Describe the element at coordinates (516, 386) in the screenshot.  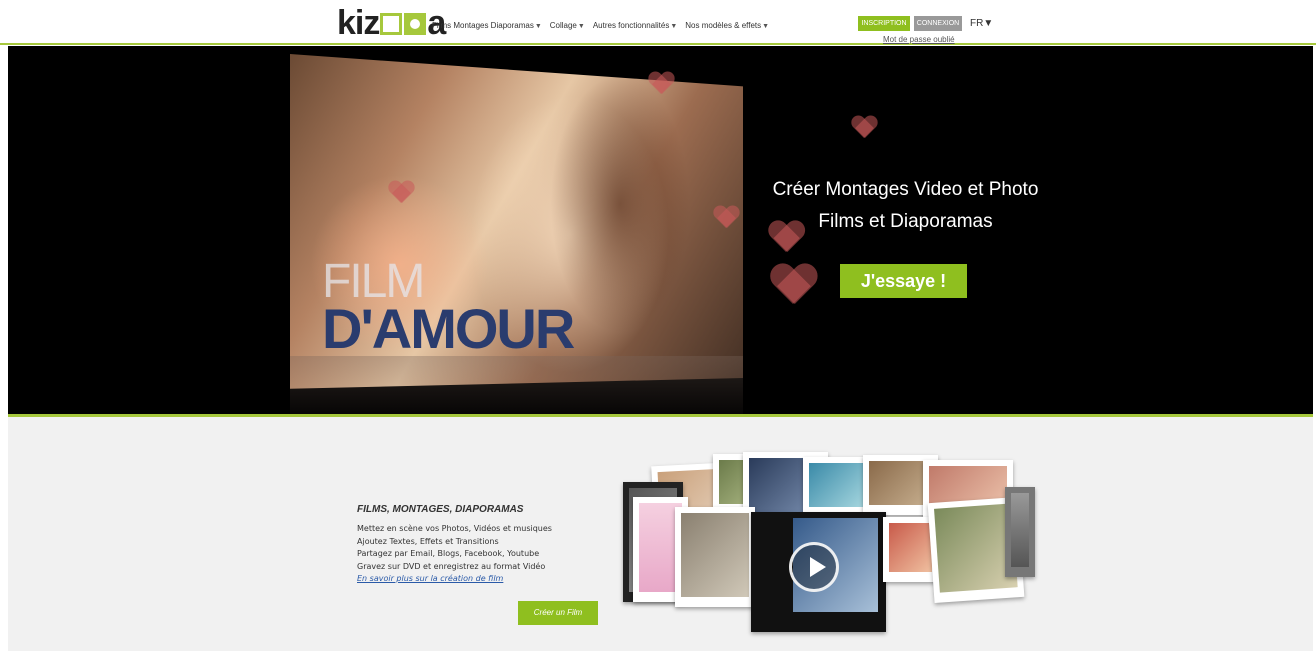
I see `hero-reflection` at that location.